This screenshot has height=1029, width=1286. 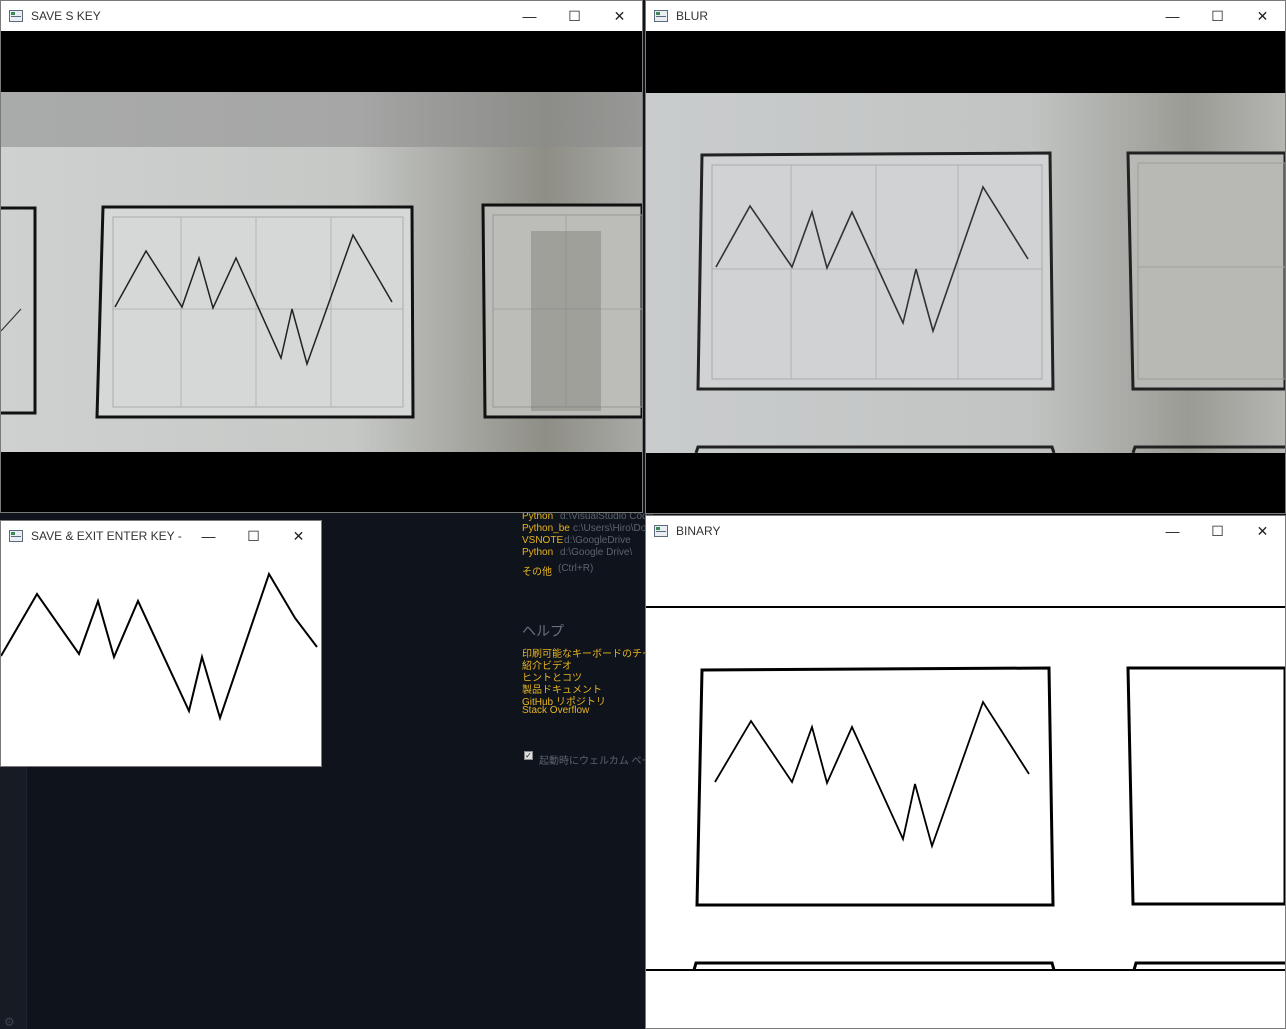 What do you see at coordinates (321, 16) in the screenshot?
I see `title-bar: SAVE S KEY — ☐ ✕` at bounding box center [321, 16].